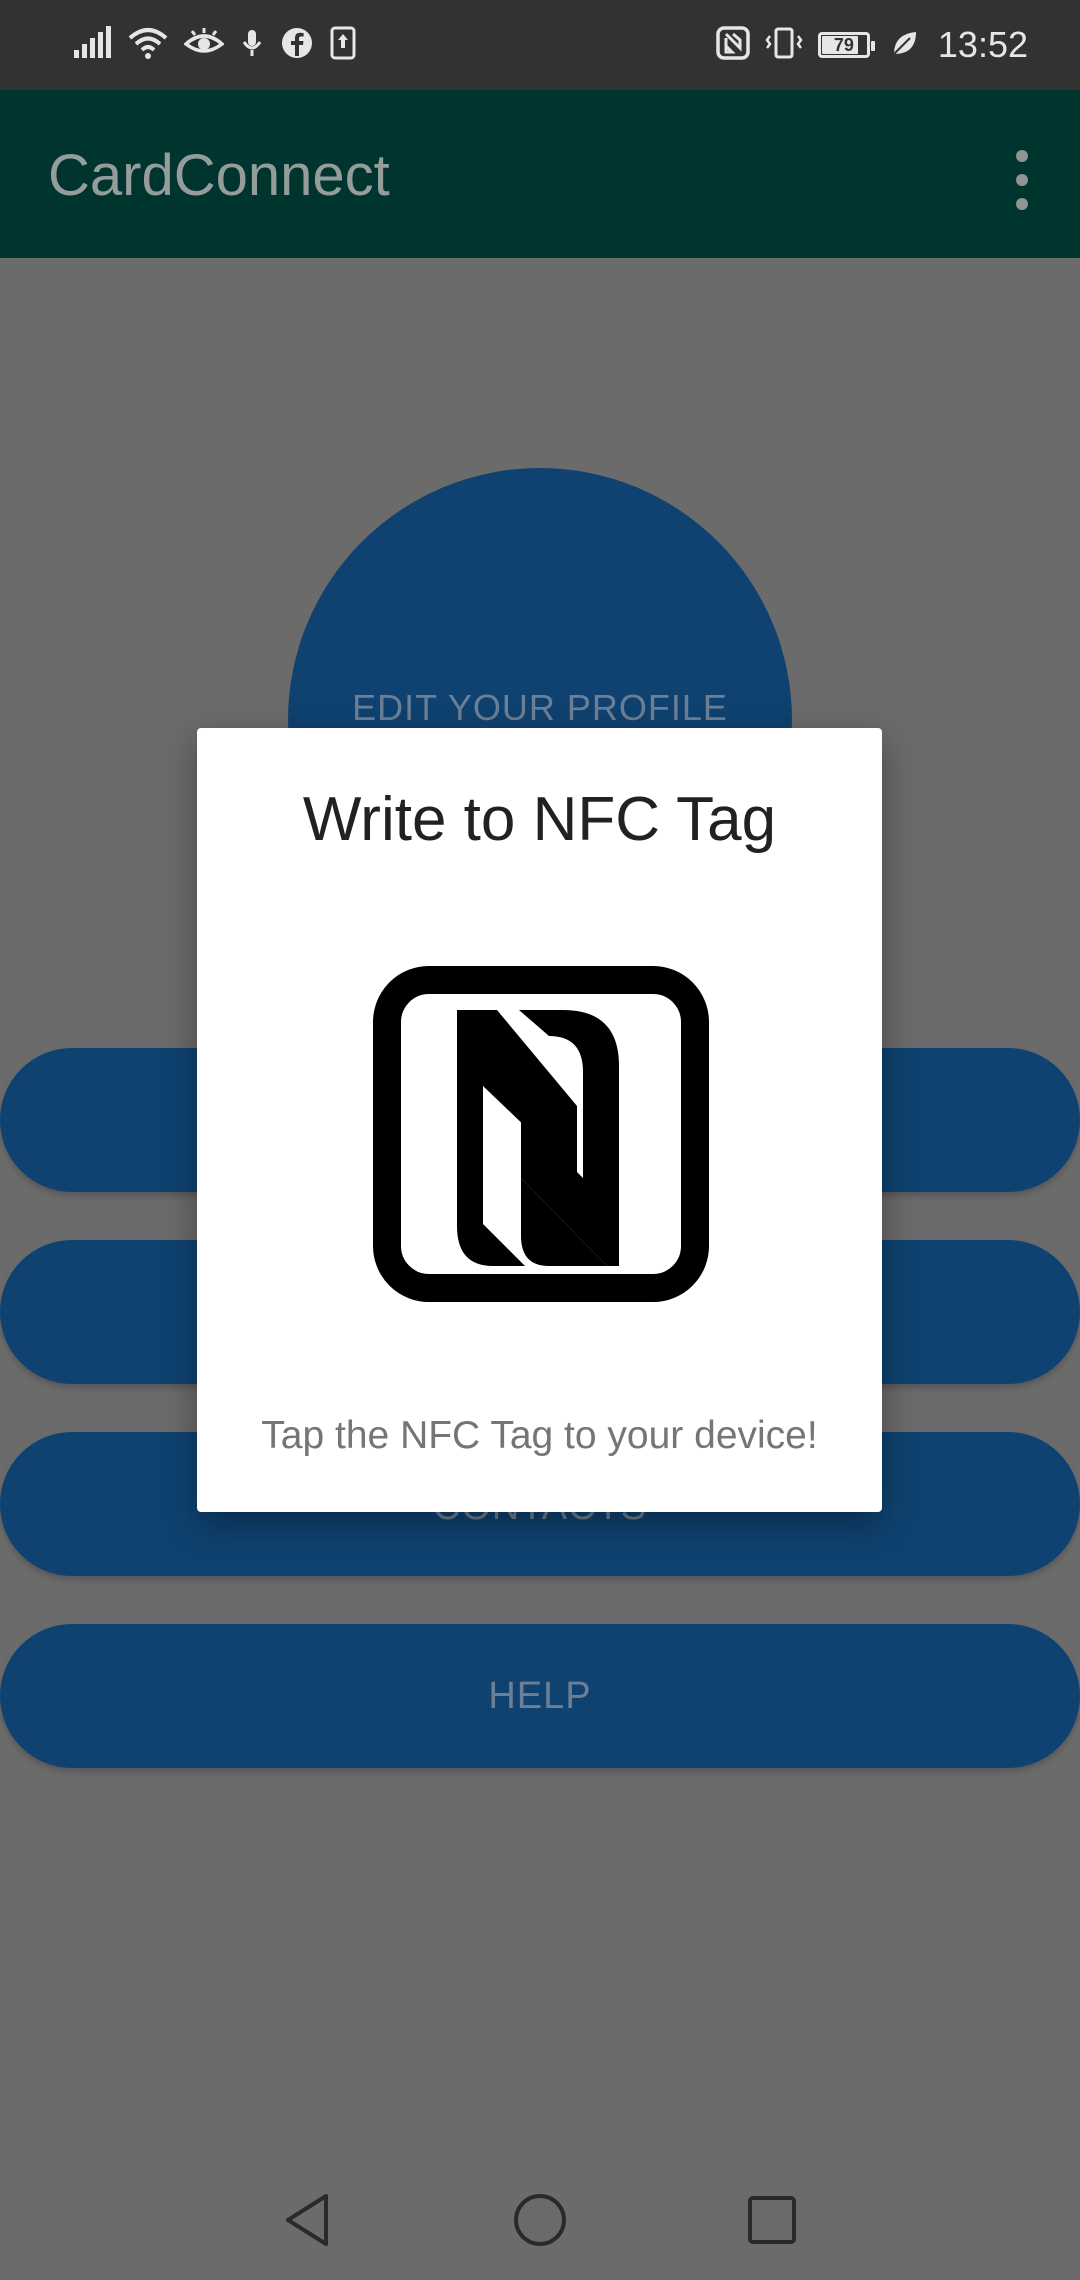 The height and width of the screenshot is (2280, 1080). I want to click on home-icon, so click(540, 2220).